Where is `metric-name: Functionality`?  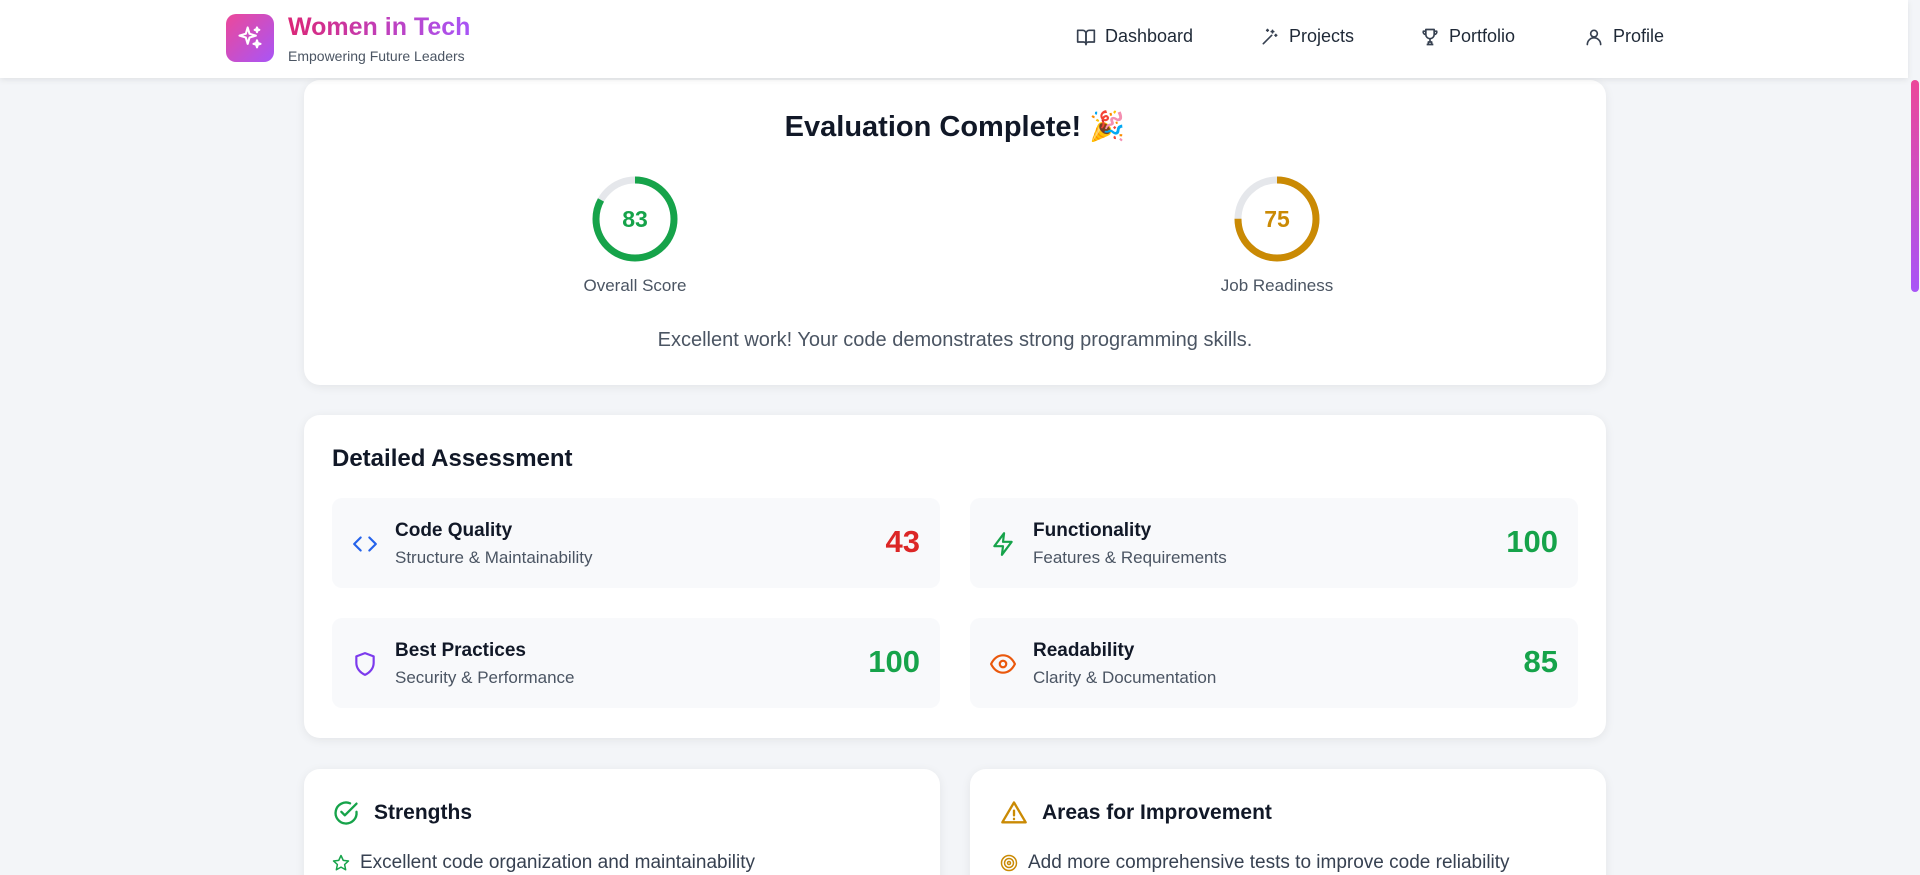 metric-name: Functionality is located at coordinates (1092, 530).